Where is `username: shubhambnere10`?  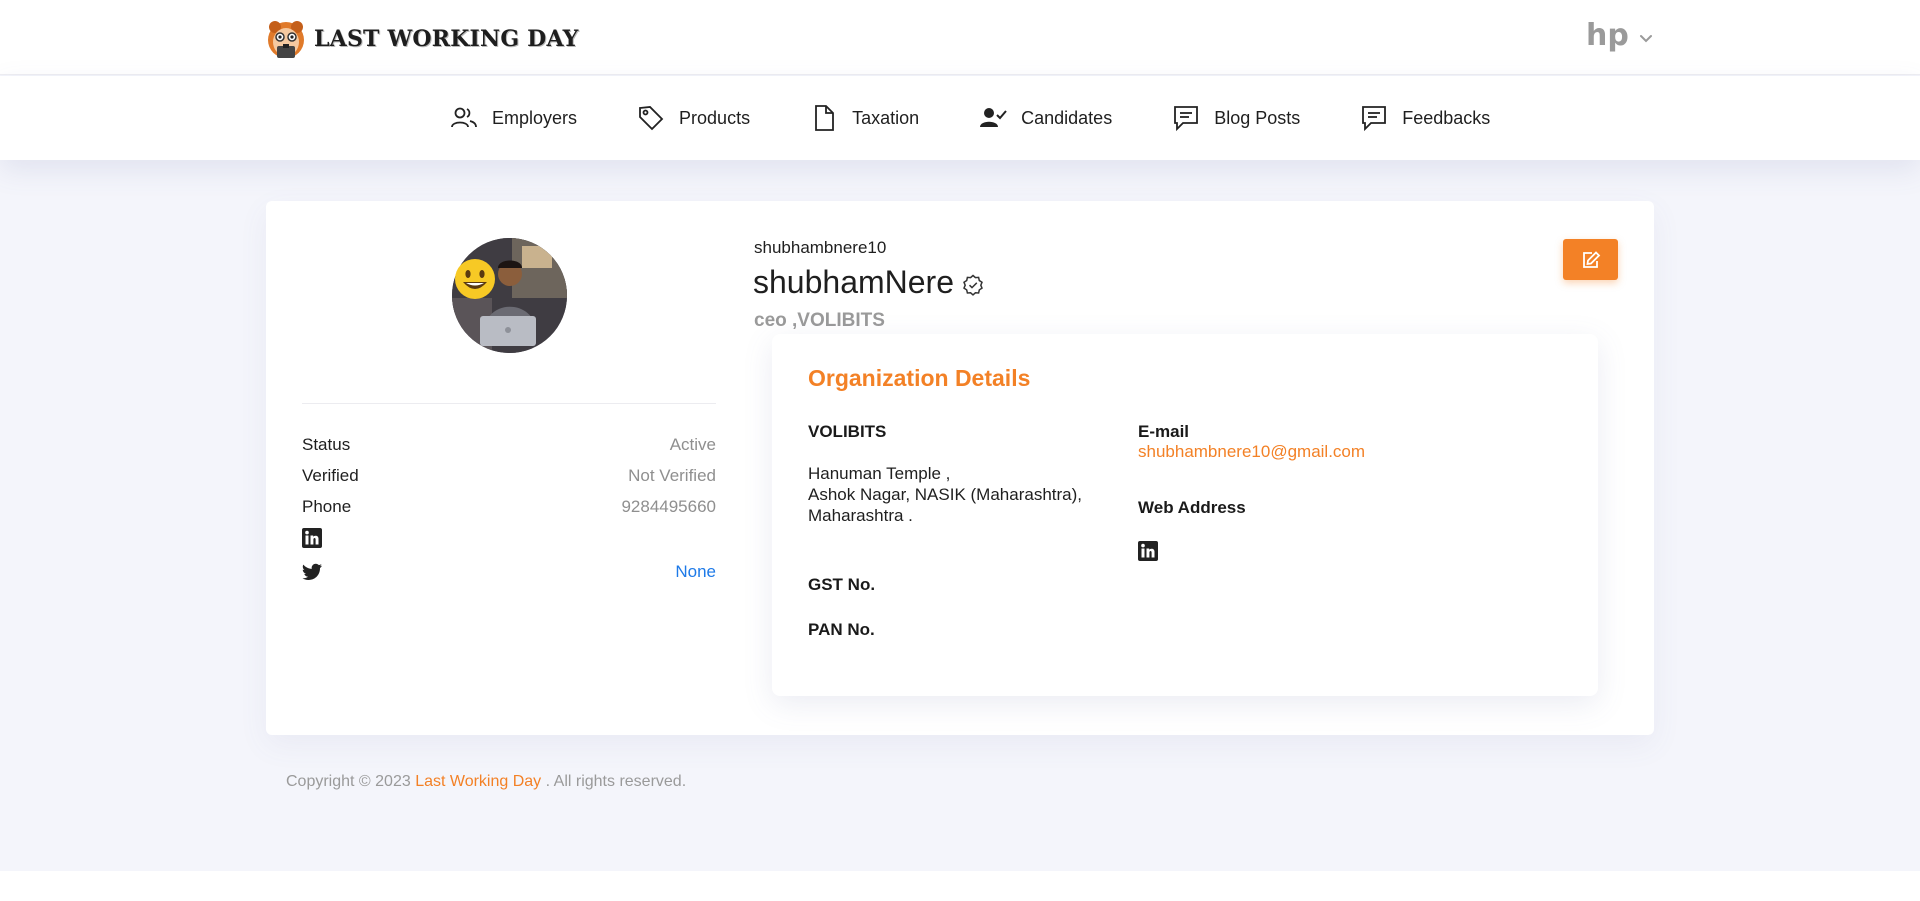 username: shubhambnere10 is located at coordinates (820, 247).